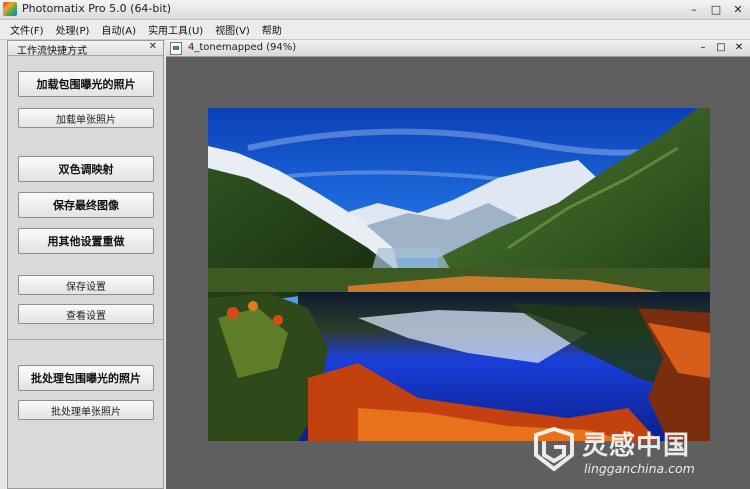 The height and width of the screenshot is (489, 750). Describe the element at coordinates (25, 29) in the screenshot. I see `menu-file: 文件(F)` at that location.